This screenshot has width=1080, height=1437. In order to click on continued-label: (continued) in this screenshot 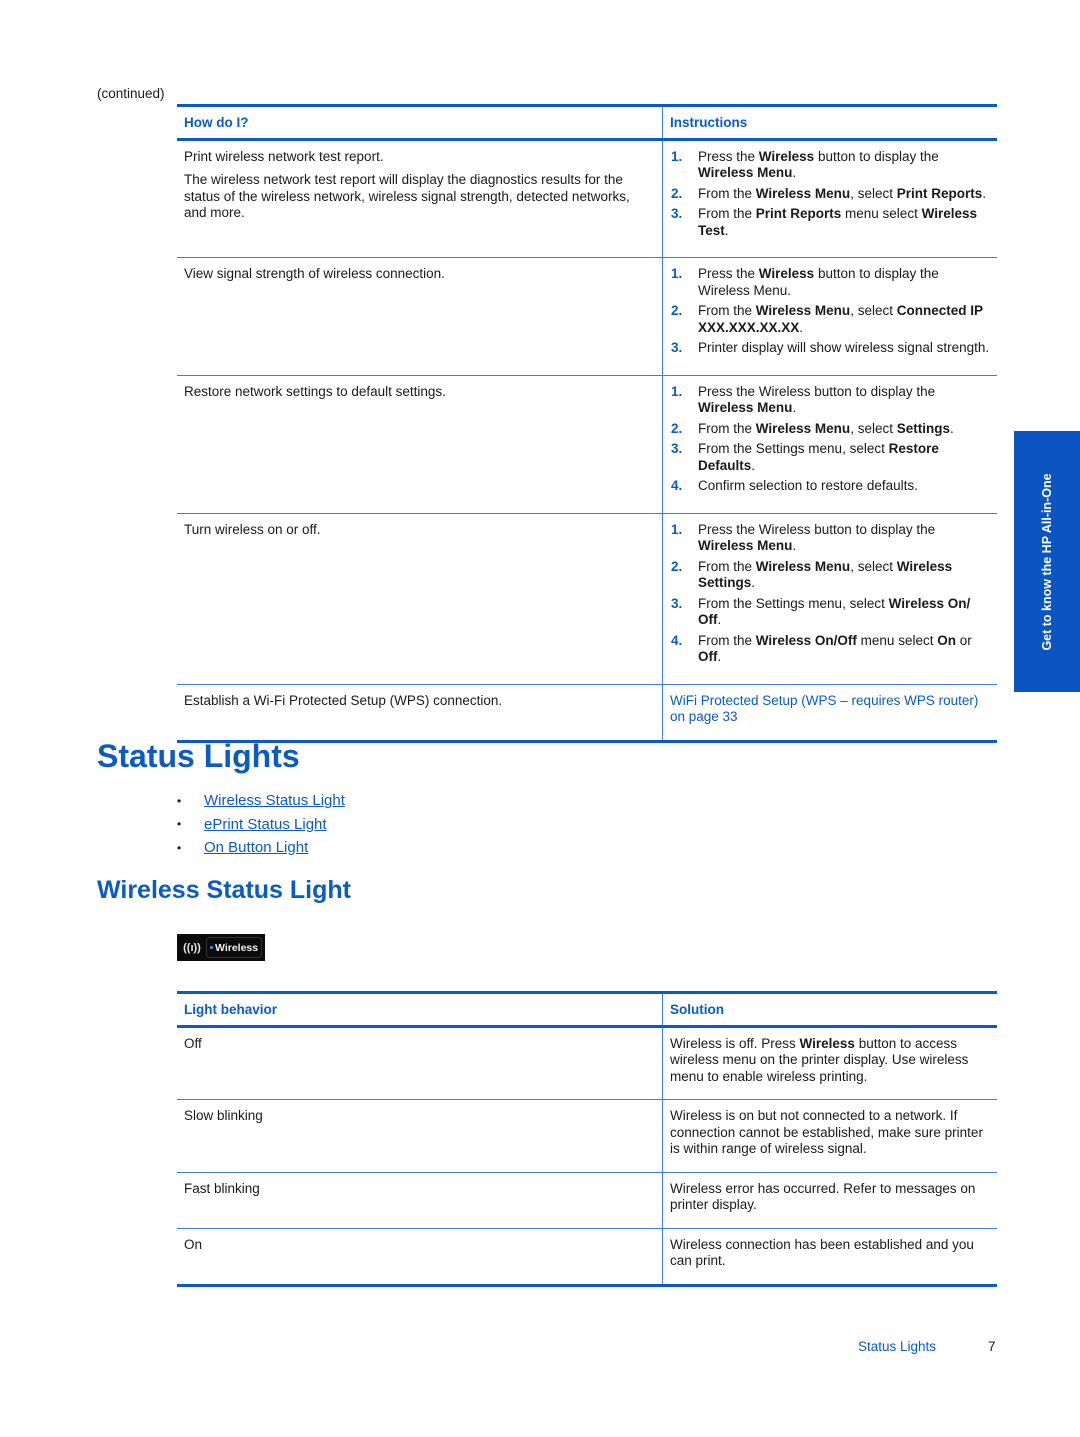, I will do `click(131, 93)`.